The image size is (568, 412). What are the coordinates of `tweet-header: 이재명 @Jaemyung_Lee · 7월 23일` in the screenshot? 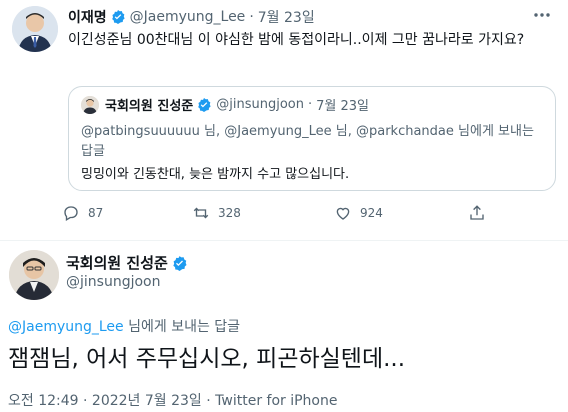 It's located at (191, 17).